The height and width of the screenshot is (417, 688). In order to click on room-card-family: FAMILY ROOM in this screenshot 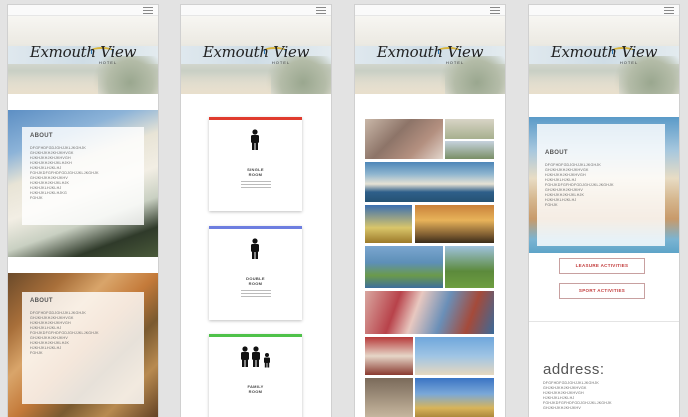, I will do `click(255, 375)`.